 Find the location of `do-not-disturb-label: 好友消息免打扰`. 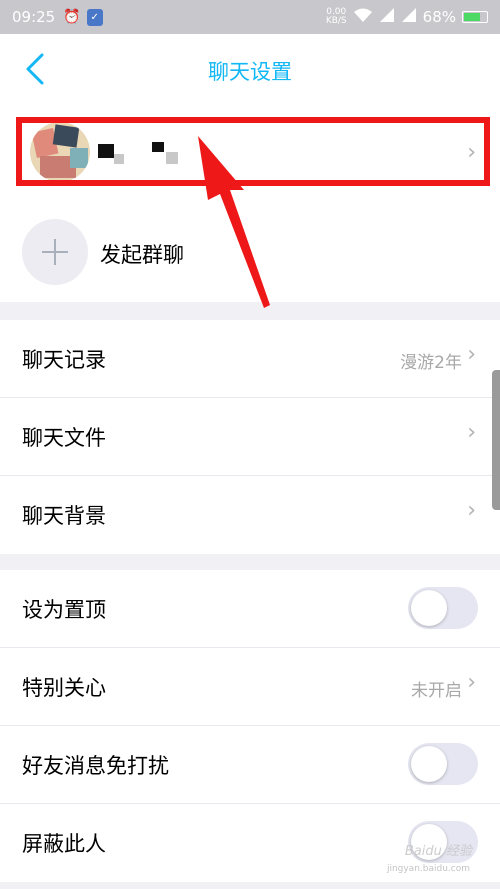

do-not-disturb-label: 好友消息免打扰 is located at coordinates (95, 766).